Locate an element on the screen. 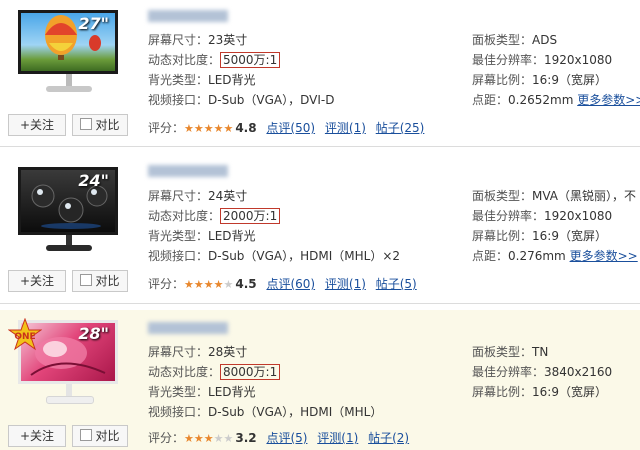 The image size is (640, 450). rating-row: 评分：★★★★★ 3.2 点评(5) 评测(1) 帖子(2) is located at coordinates (279, 438).